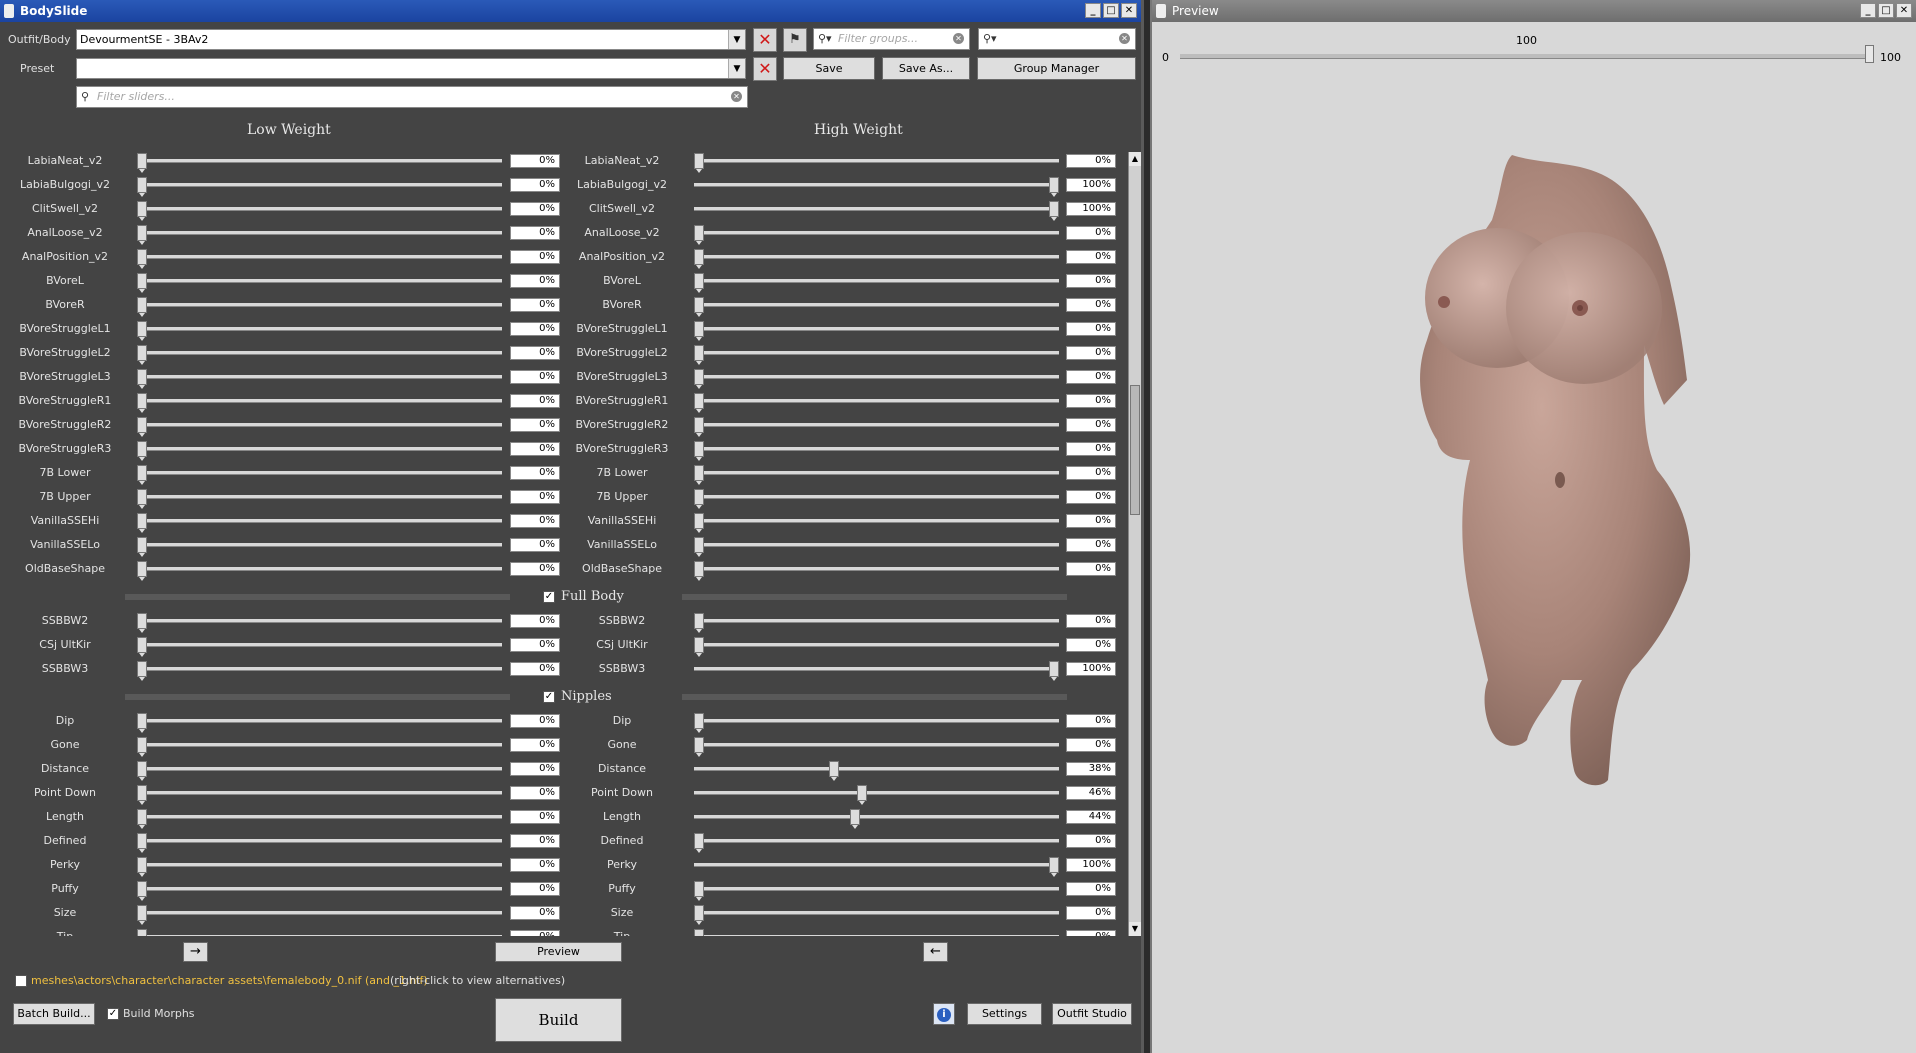 Image resolution: width=1916 pixels, height=1053 pixels. Describe the element at coordinates (195, 952) in the screenshot. I see `copy-to-right-button: →` at that location.